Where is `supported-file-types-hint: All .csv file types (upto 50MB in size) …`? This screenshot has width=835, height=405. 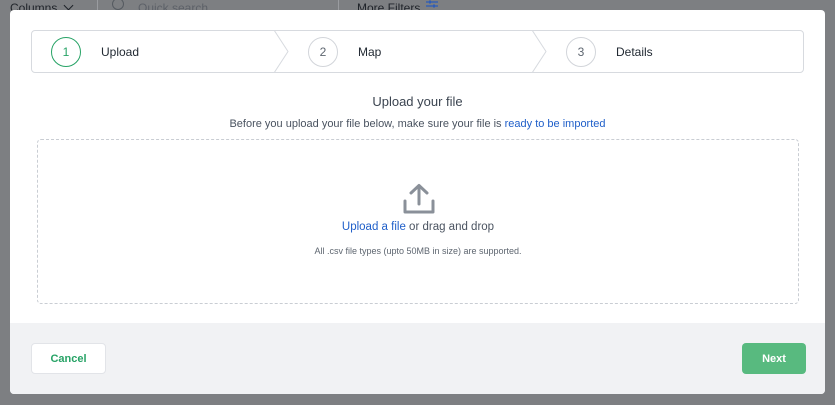 supported-file-types-hint: All .csv file types (upto 50MB in size) … is located at coordinates (418, 251).